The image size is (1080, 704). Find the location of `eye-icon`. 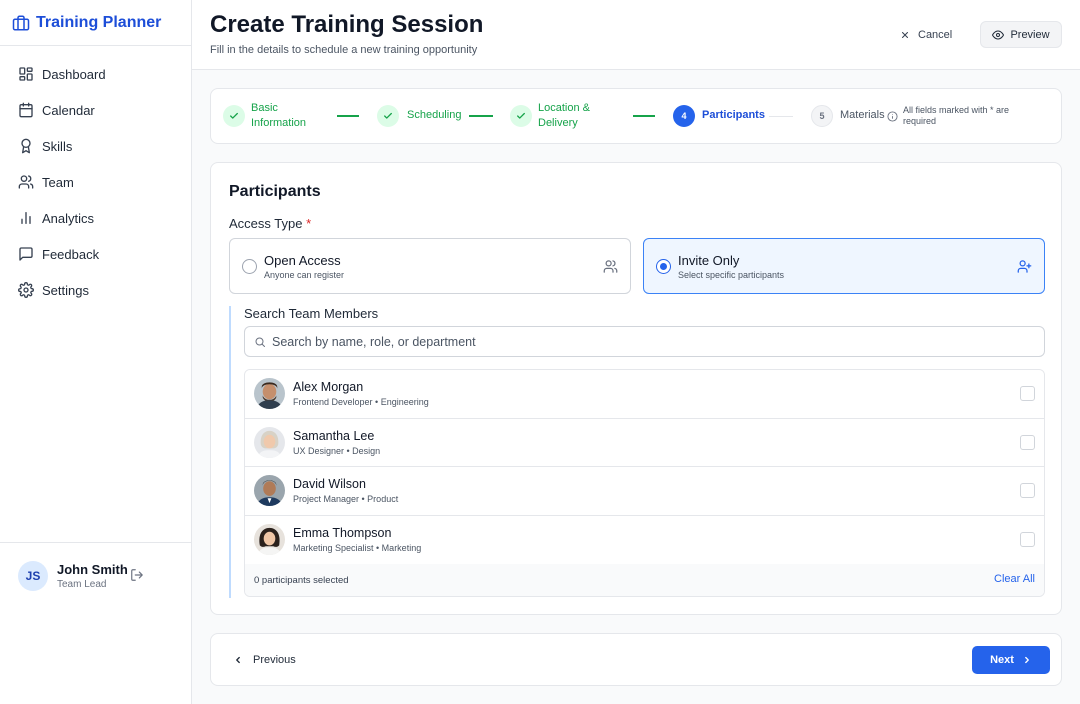

eye-icon is located at coordinates (998, 35).